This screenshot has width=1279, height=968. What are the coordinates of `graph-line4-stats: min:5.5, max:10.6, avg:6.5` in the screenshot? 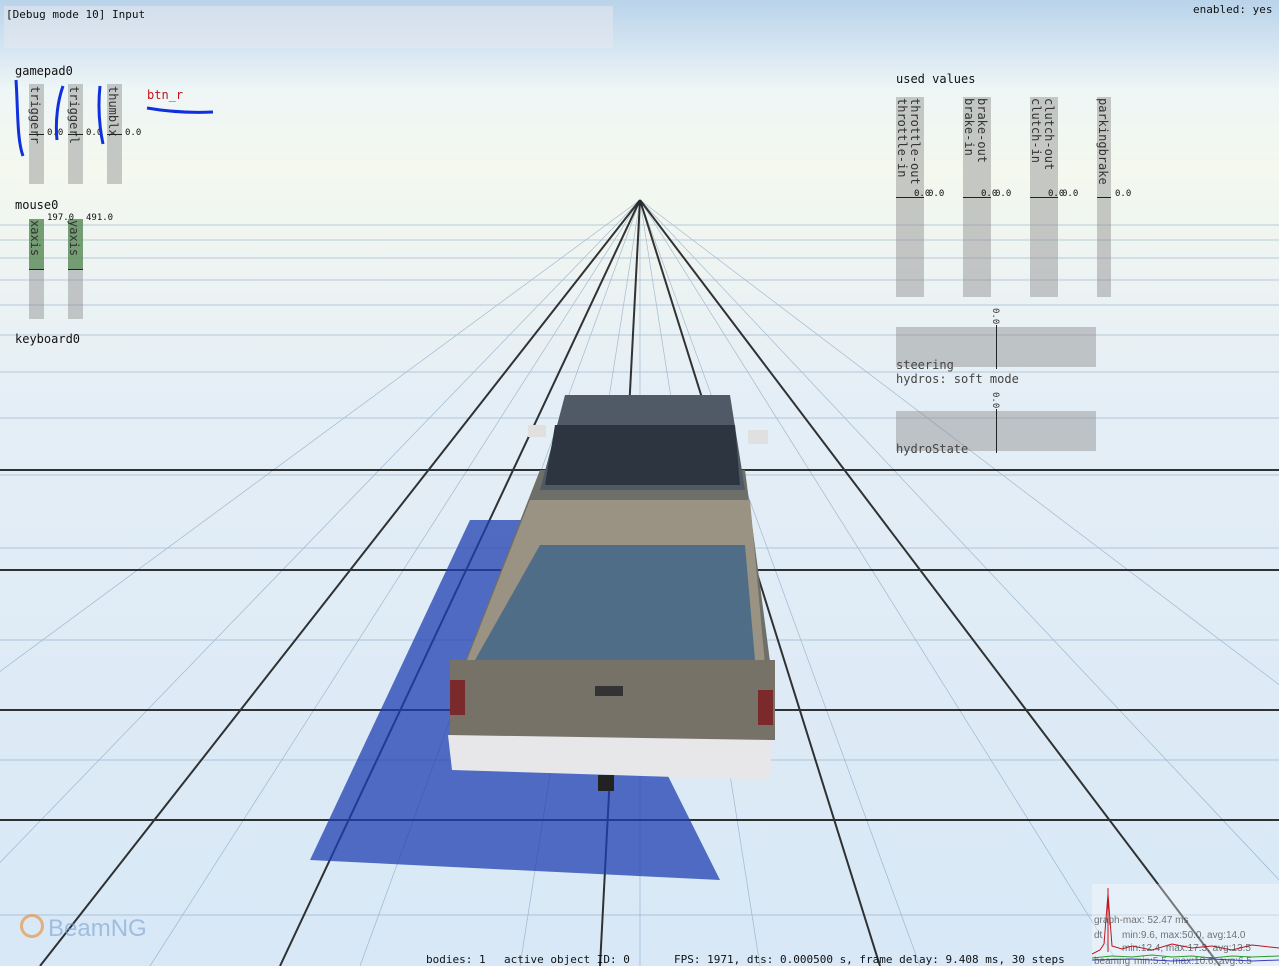 It's located at (1193, 961).